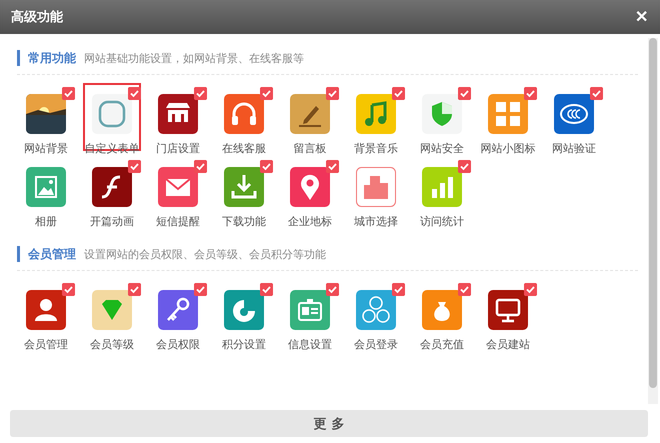 This screenshot has width=660, height=443. I want to click on letter-tiles-icon, so click(508, 114).